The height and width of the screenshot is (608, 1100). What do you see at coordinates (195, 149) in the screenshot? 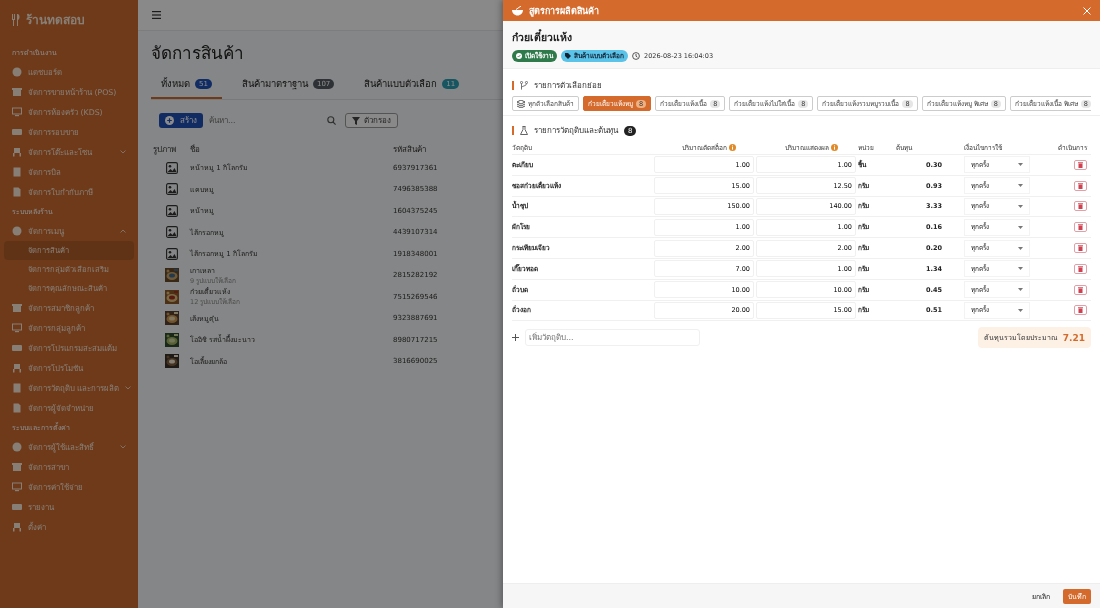
I see `column-header: ชื่อ` at bounding box center [195, 149].